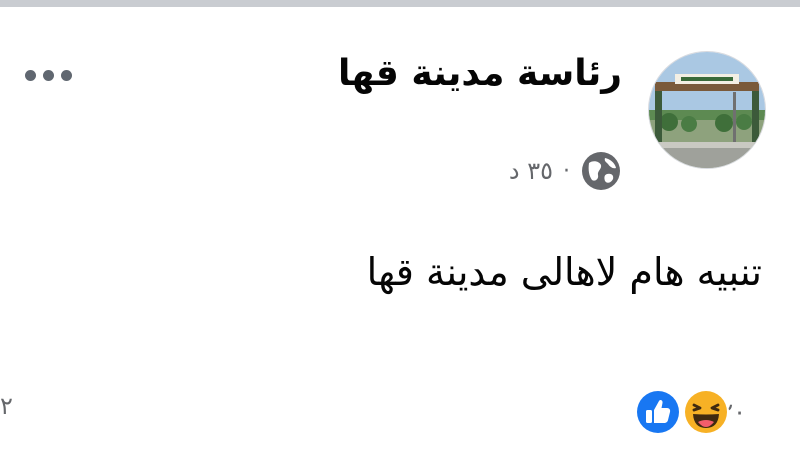 The image size is (800, 450). Describe the element at coordinates (601, 171) in the screenshot. I see `globe-icon` at that location.